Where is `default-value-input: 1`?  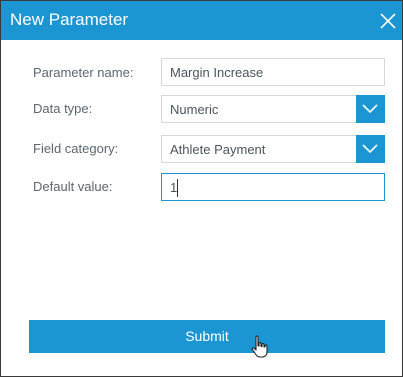
default-value-input: 1 is located at coordinates (273, 187).